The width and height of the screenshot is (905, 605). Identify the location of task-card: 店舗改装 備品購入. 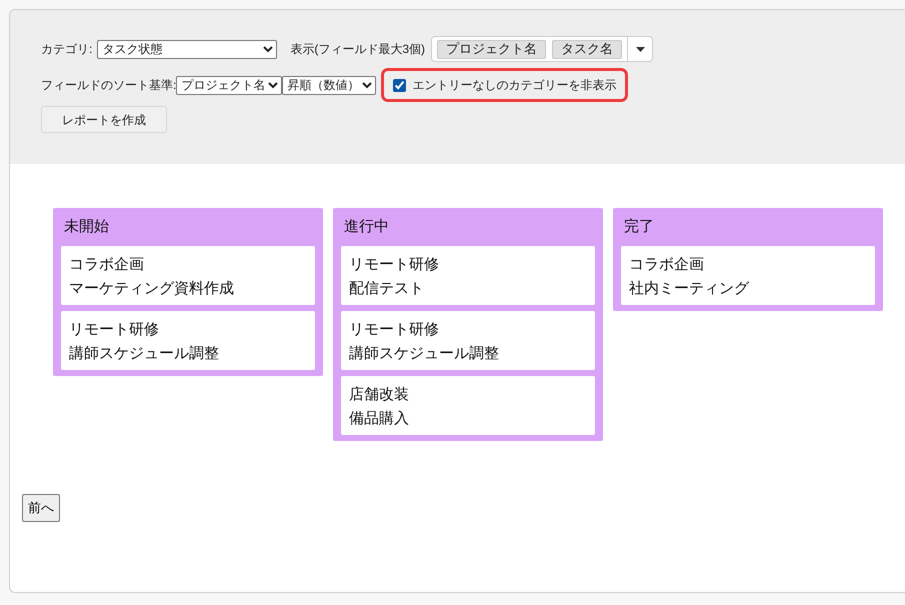
(468, 405).